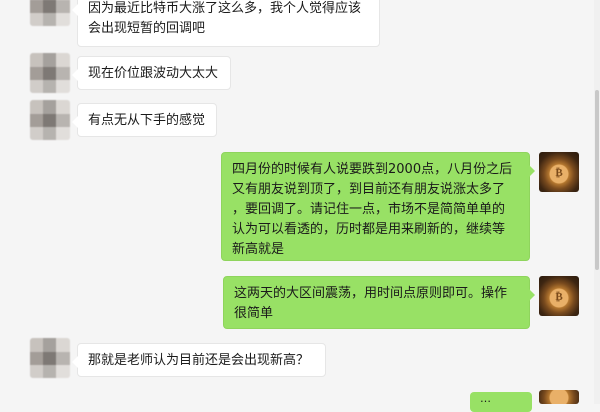 The height and width of the screenshot is (412, 600). Describe the element at coordinates (199, 360) in the screenshot. I see `incoming-message: 那就是老师认为目前还是会出现新高？` at that location.